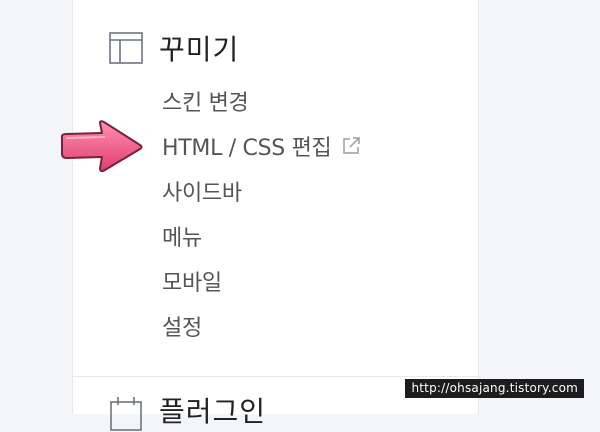 Image resolution: width=600 pixels, height=432 pixels. What do you see at coordinates (213, 411) in the screenshot?
I see `section-title: 플러그인` at bounding box center [213, 411].